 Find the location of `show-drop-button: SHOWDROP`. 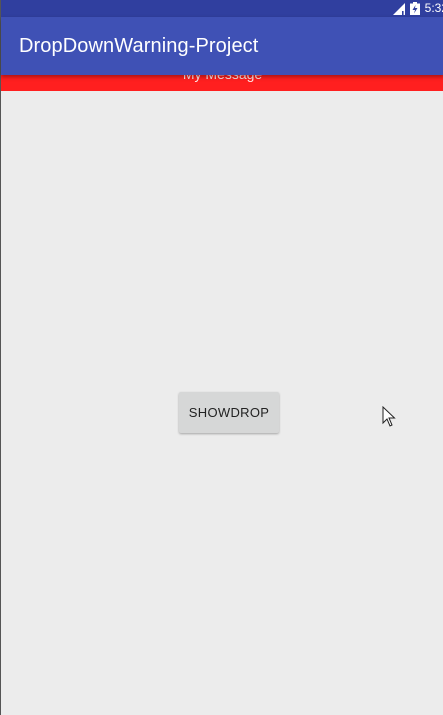

show-drop-button: SHOWDROP is located at coordinates (229, 412).